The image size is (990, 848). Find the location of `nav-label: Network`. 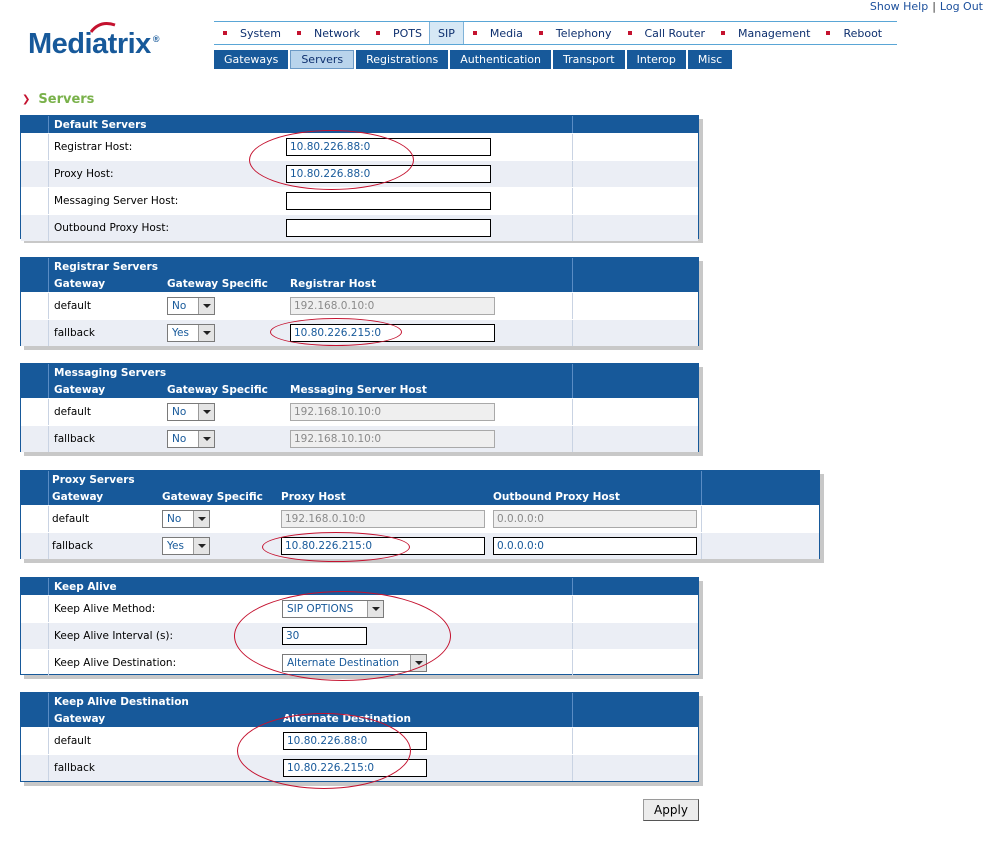

nav-label: Network is located at coordinates (337, 33).